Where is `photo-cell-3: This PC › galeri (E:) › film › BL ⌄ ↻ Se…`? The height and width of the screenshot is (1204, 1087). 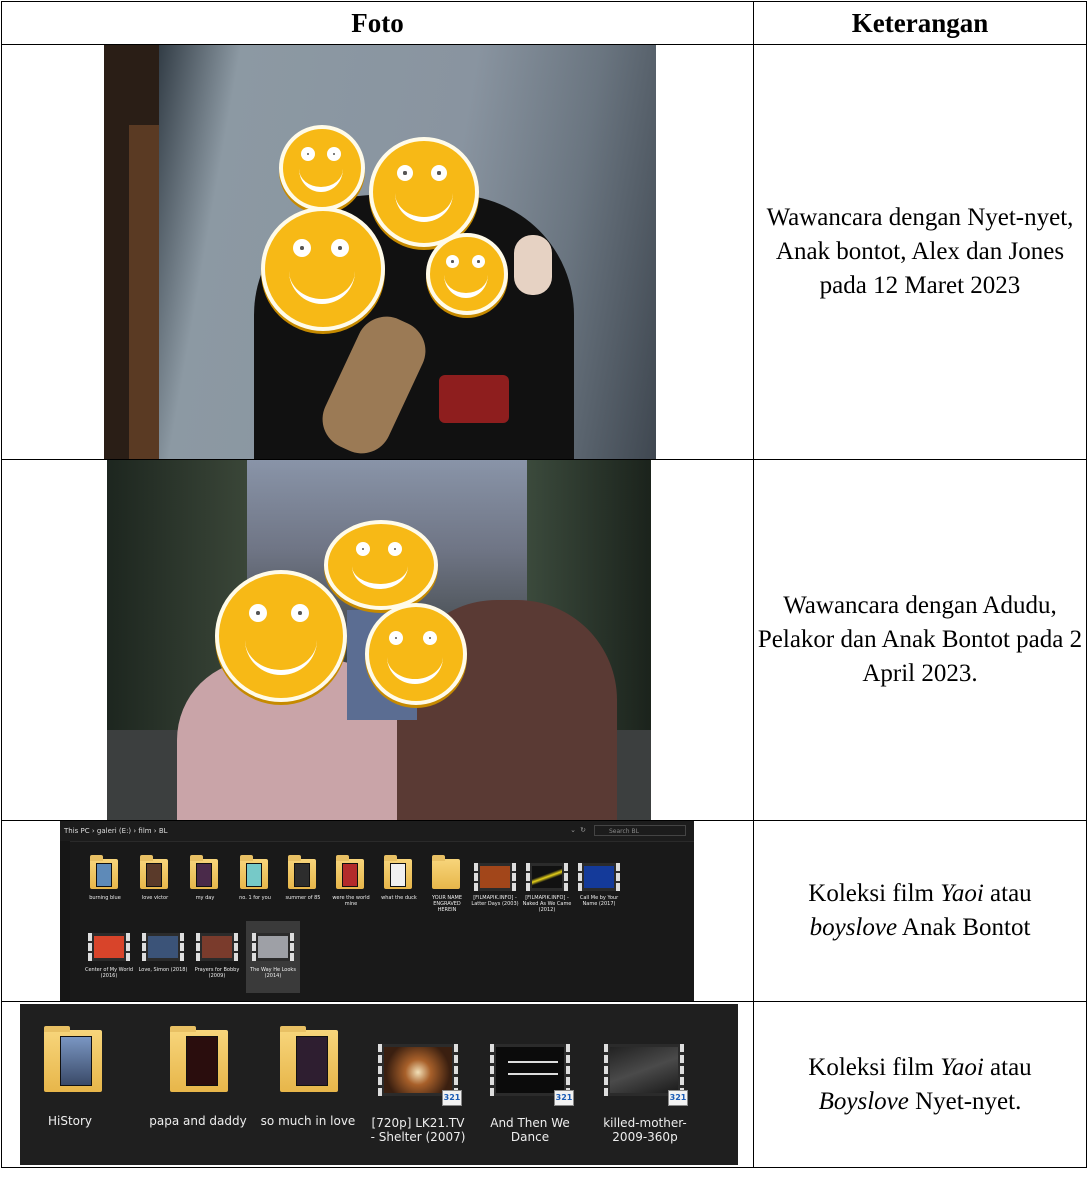 photo-cell-3: This PC › galeri (E:) › film › BL ⌄ ↻ Se… is located at coordinates (377, 911).